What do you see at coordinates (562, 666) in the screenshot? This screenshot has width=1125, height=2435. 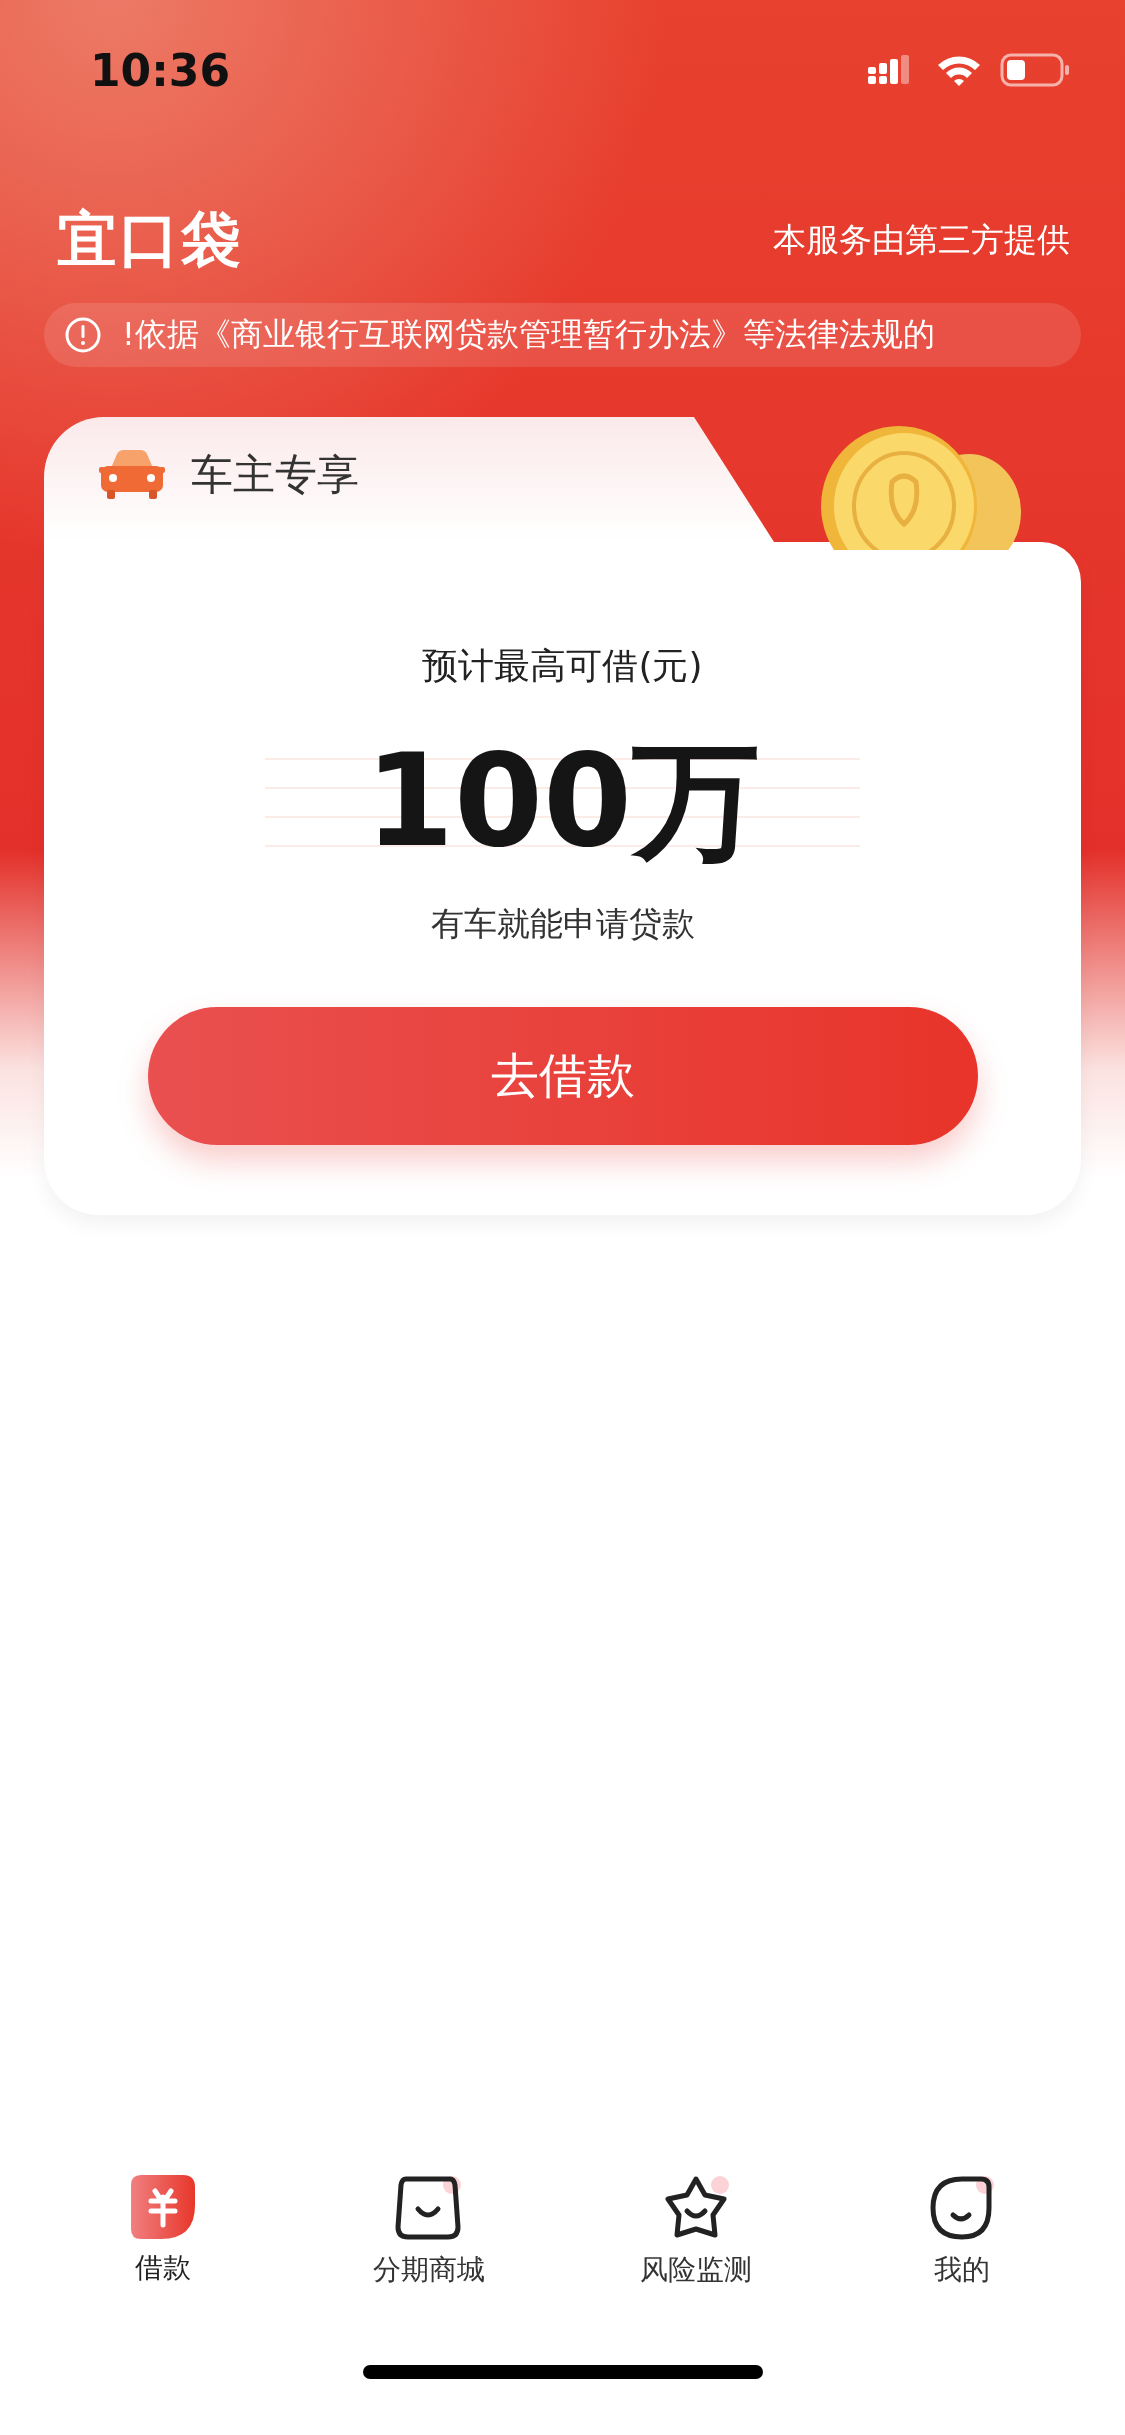 I see `amount-label: 预计最高可借(元)` at bounding box center [562, 666].